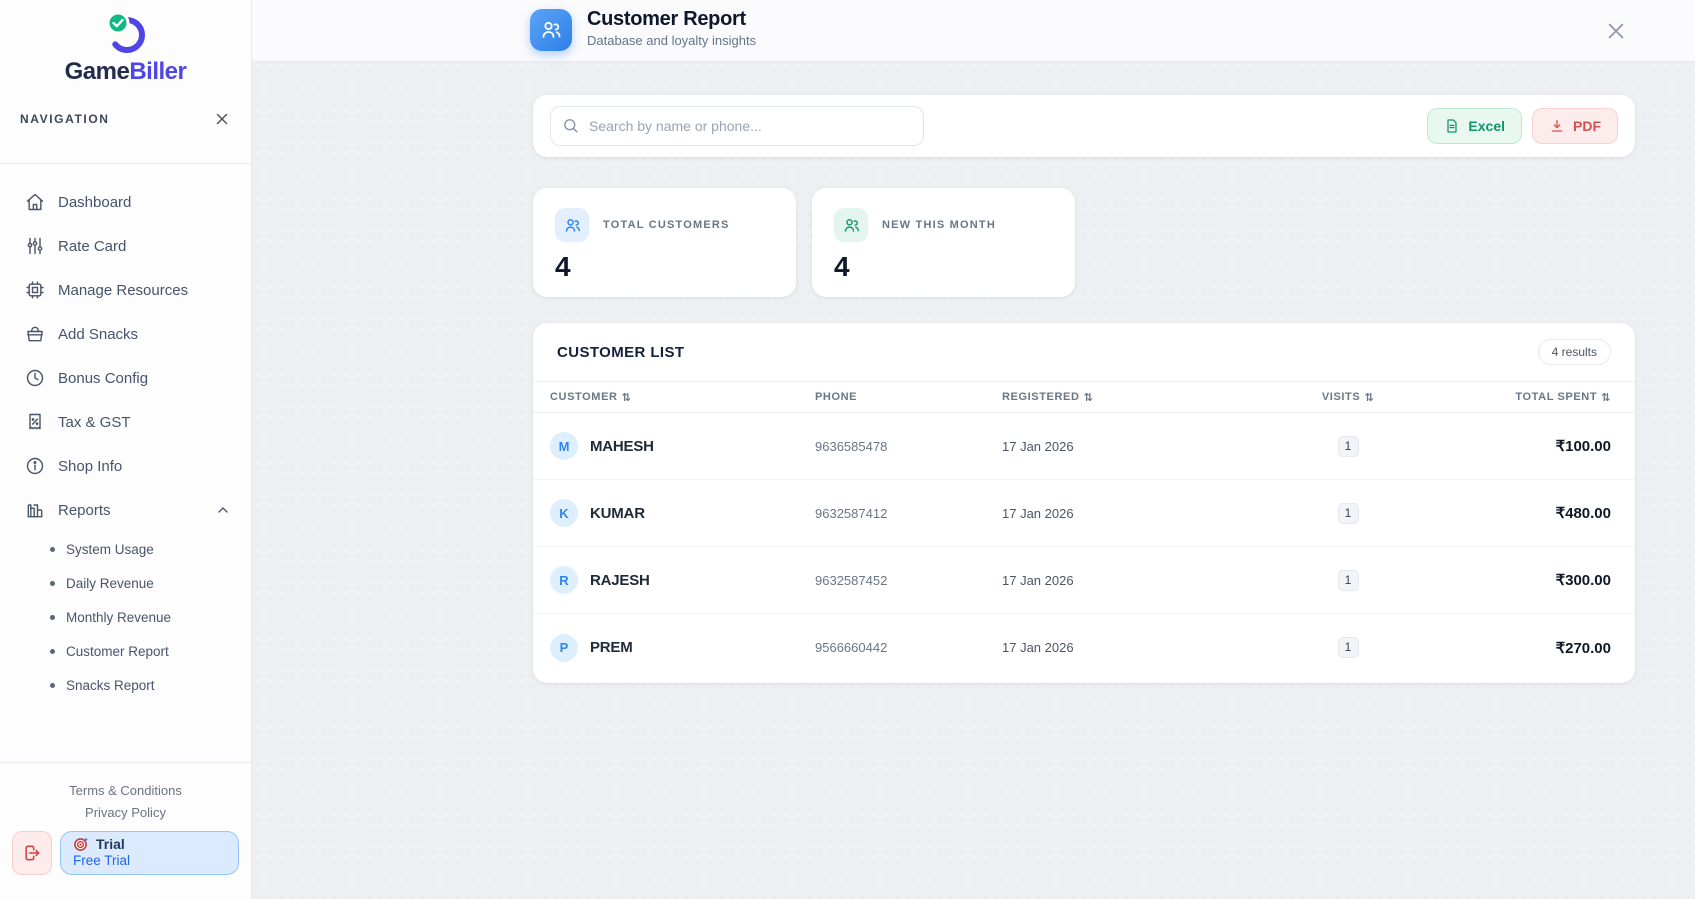  I want to click on sidebar-item-label: Bonus Config, so click(103, 378).